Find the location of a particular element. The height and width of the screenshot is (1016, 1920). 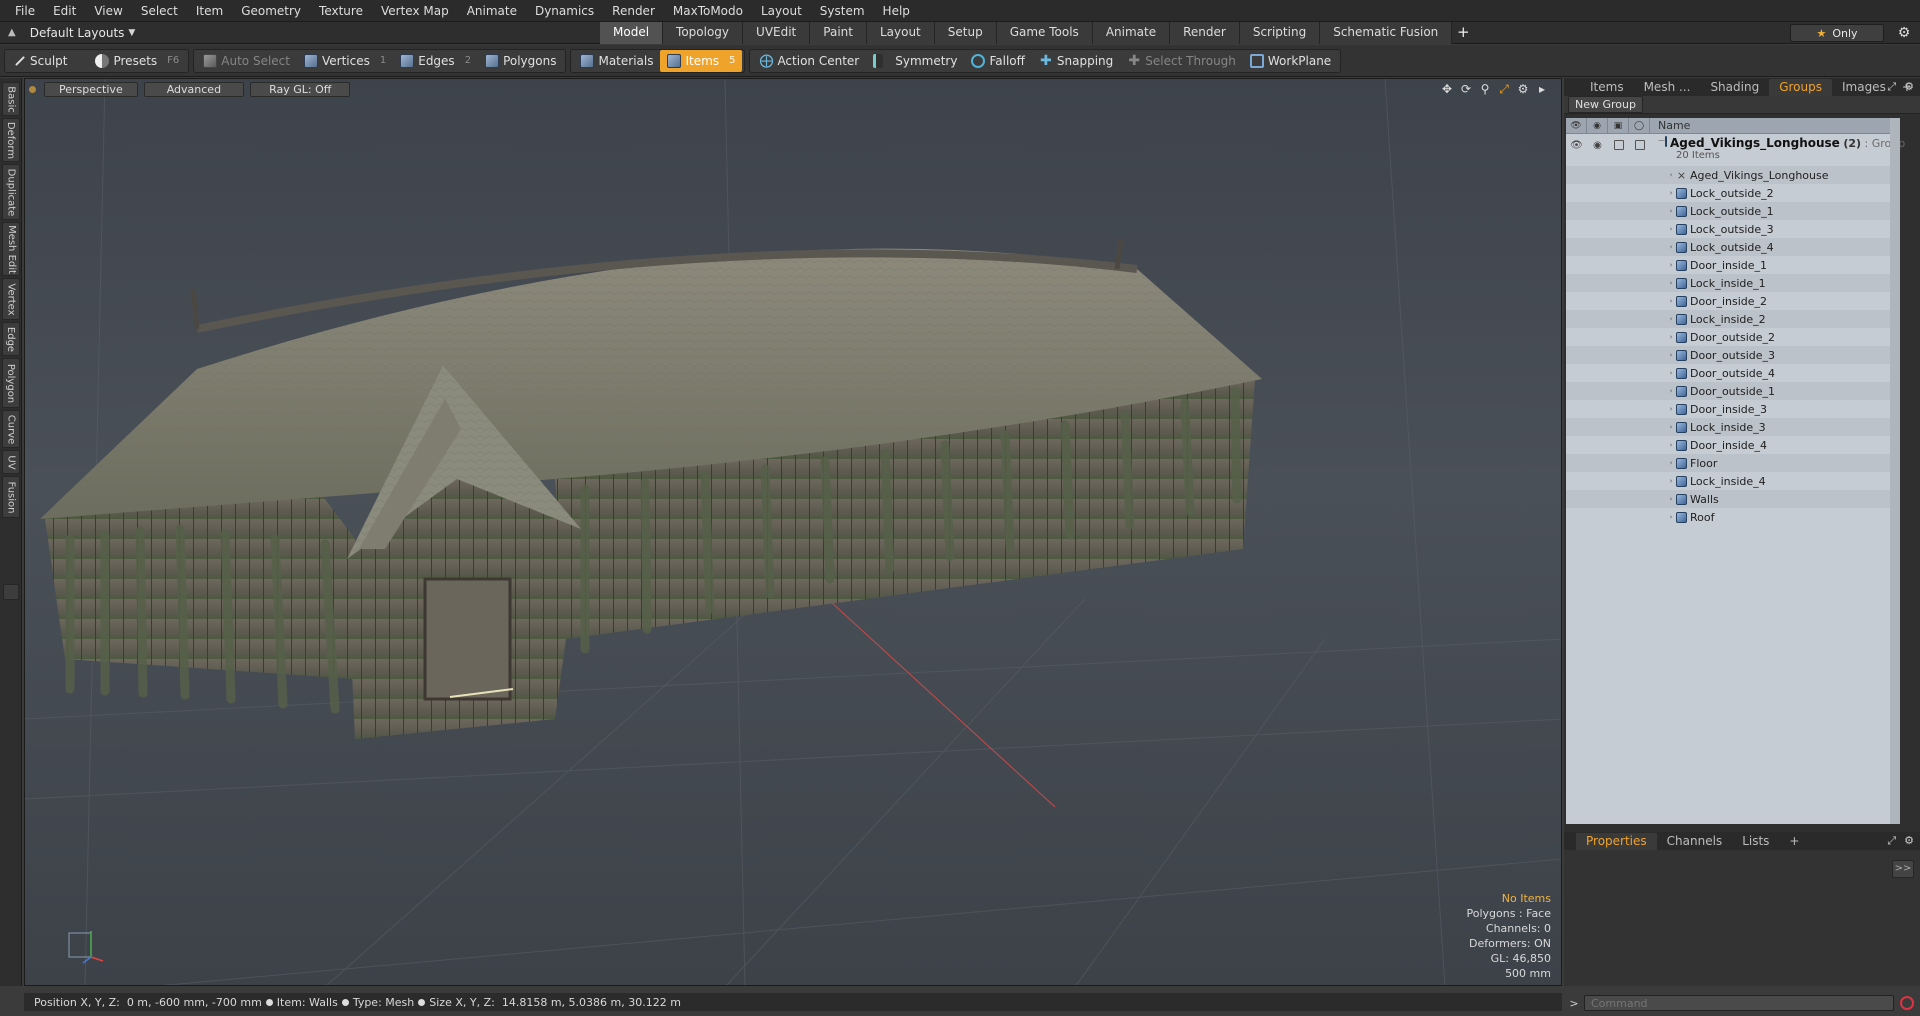

left-tab-polygon: Polygon is located at coordinates (11, 383).